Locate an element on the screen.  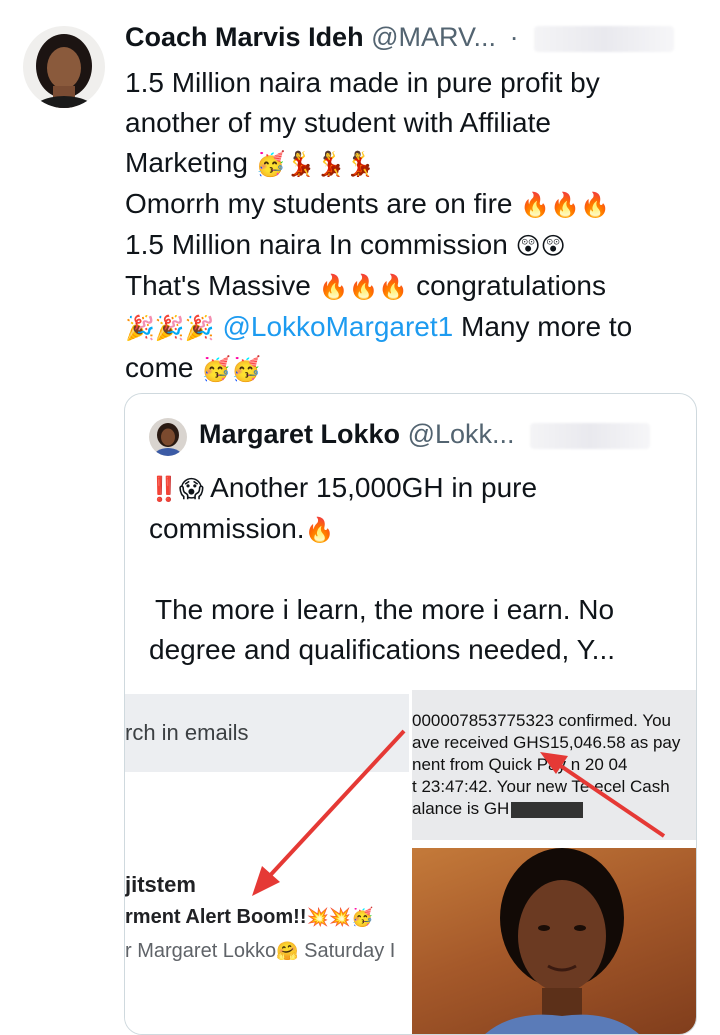
email-search-bar: rch in emails is located at coordinates (267, 733).